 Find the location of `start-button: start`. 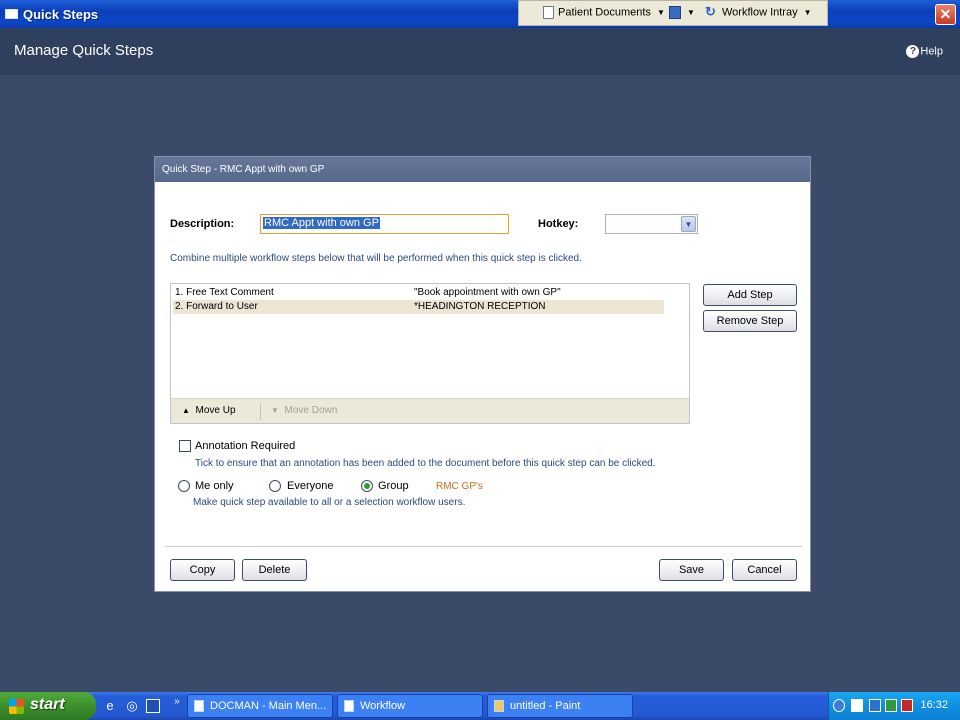

start-button: start is located at coordinates (48, 706).